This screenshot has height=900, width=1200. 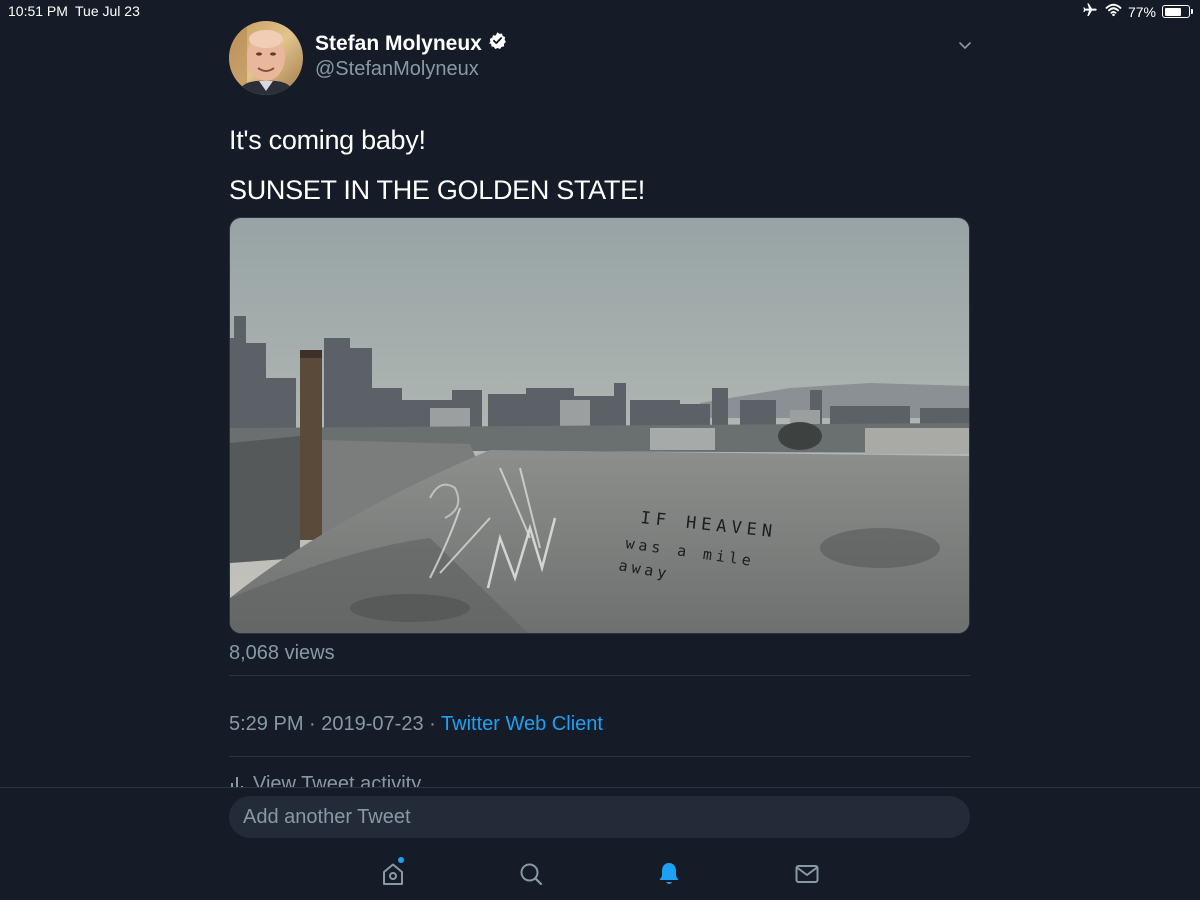 What do you see at coordinates (237, 780) in the screenshot?
I see `bar-chart-icon` at bounding box center [237, 780].